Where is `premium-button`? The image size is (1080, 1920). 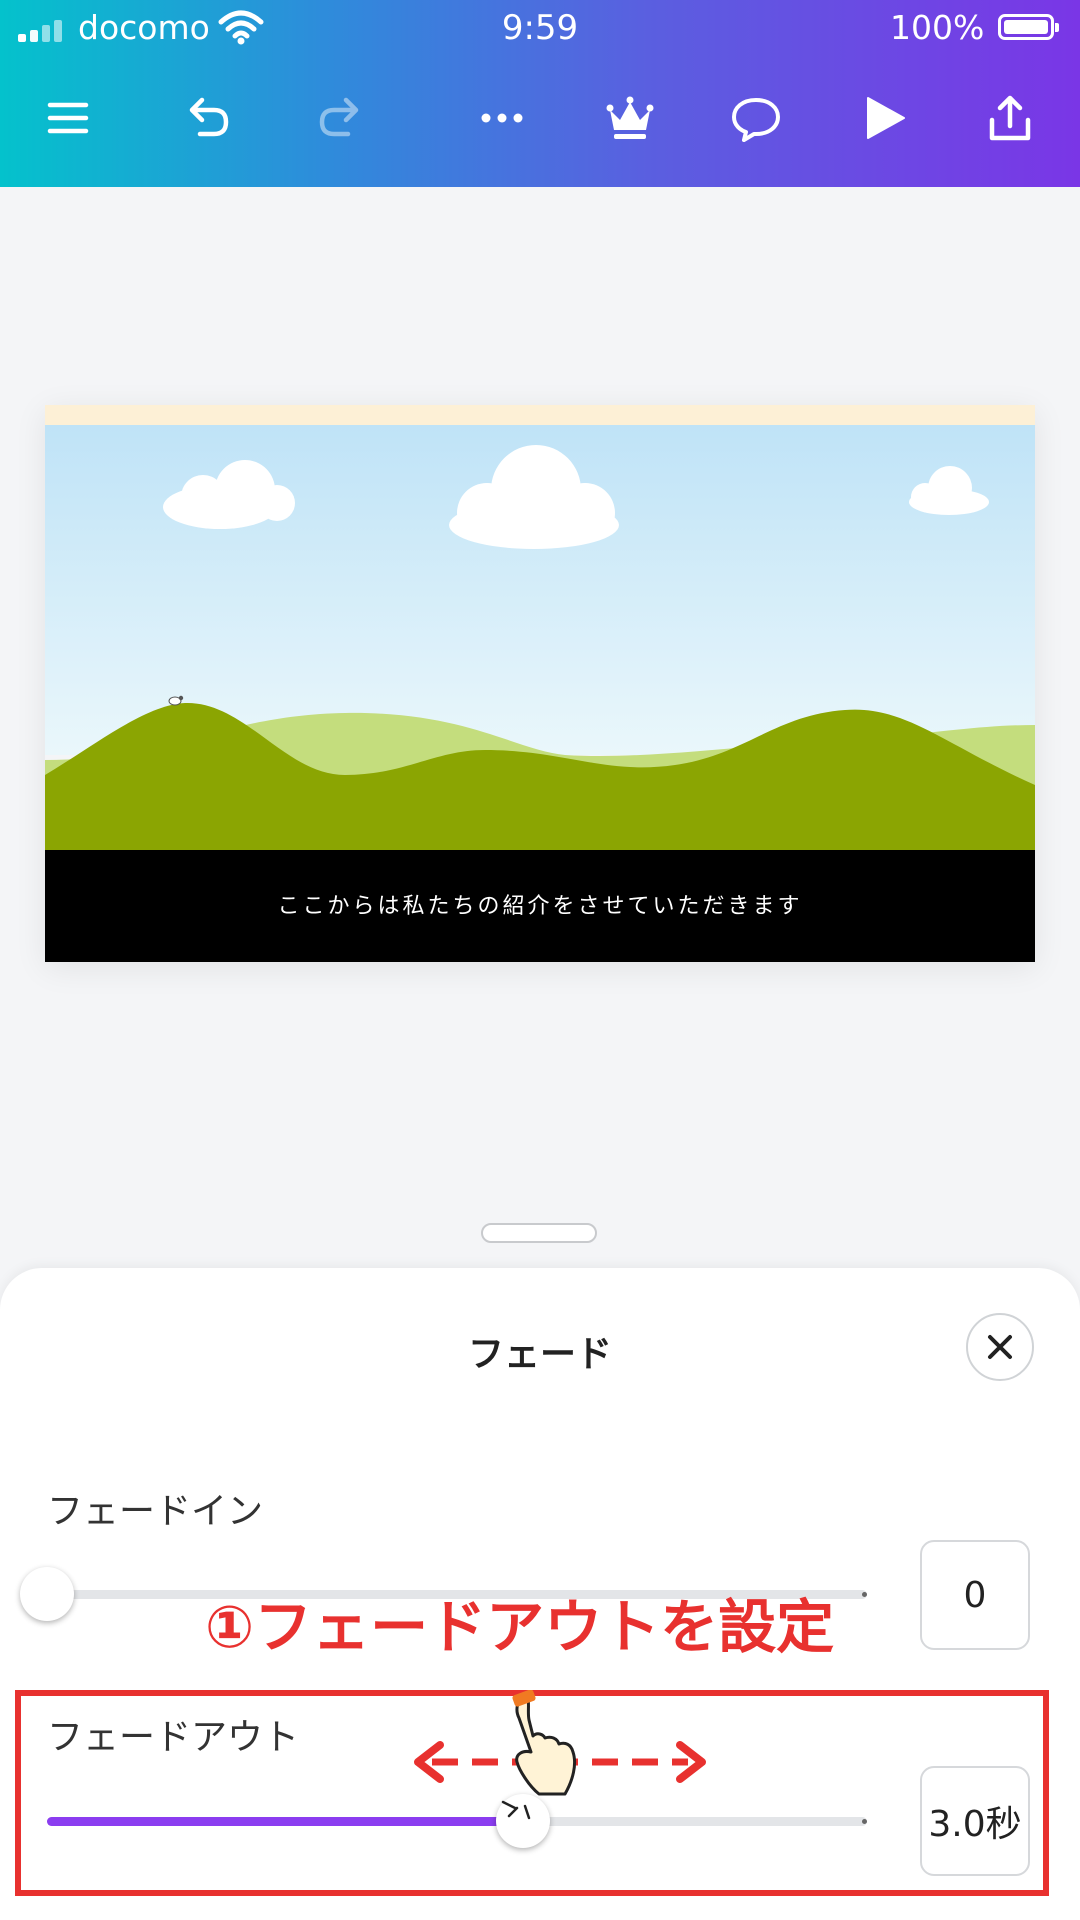 premium-button is located at coordinates (630, 118).